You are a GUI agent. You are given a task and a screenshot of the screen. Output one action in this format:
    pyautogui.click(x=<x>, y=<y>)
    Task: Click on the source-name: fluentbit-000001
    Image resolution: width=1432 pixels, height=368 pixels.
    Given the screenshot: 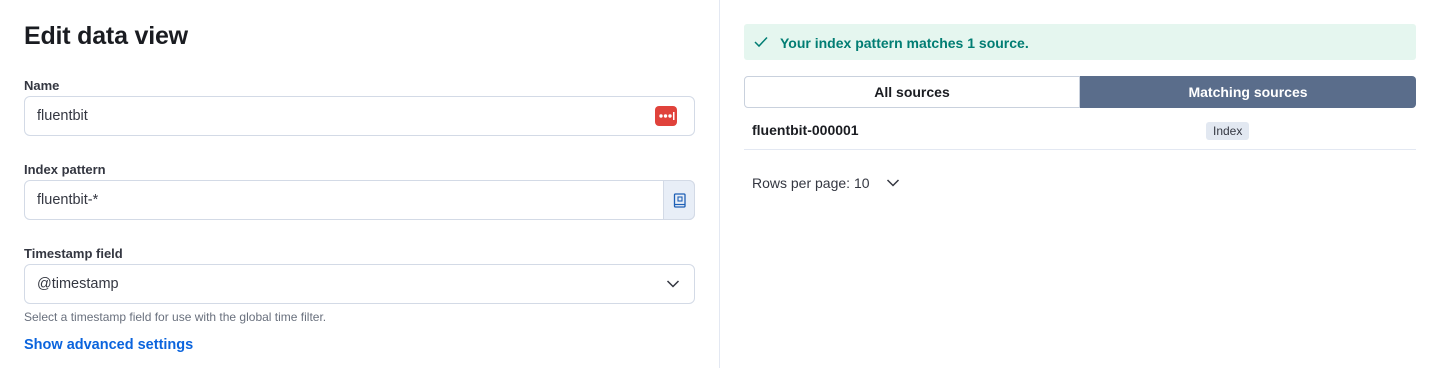 What is the action you would take?
    pyautogui.click(x=805, y=130)
    